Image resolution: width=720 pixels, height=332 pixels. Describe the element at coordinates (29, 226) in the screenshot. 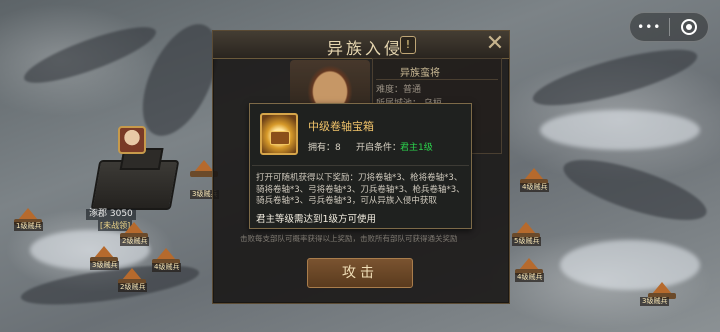

I see `camp-label: 1级贼兵` at that location.